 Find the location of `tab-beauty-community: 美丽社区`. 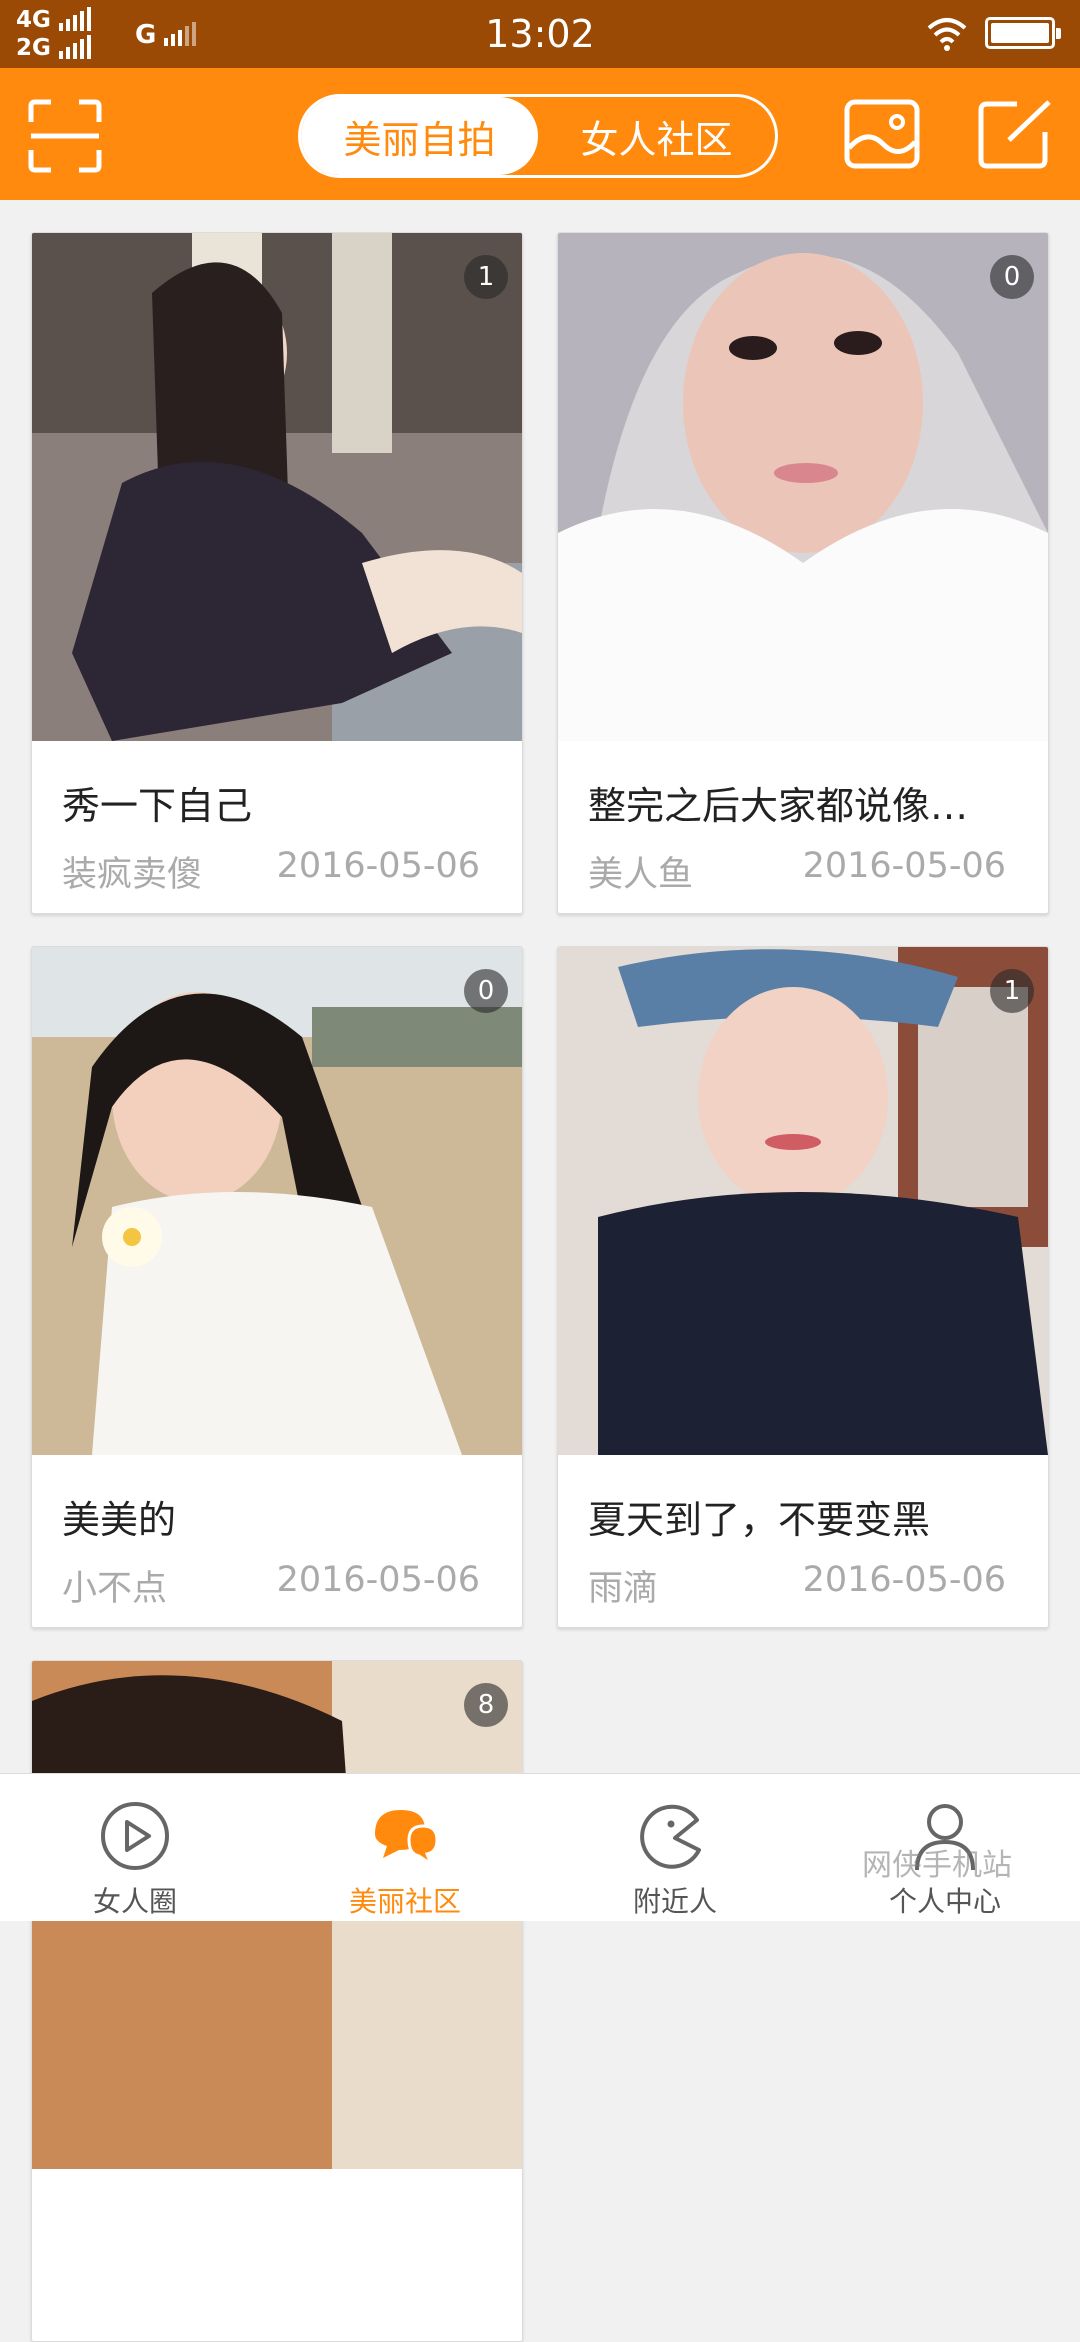

tab-beauty-community: 美丽社区 is located at coordinates (405, 1847).